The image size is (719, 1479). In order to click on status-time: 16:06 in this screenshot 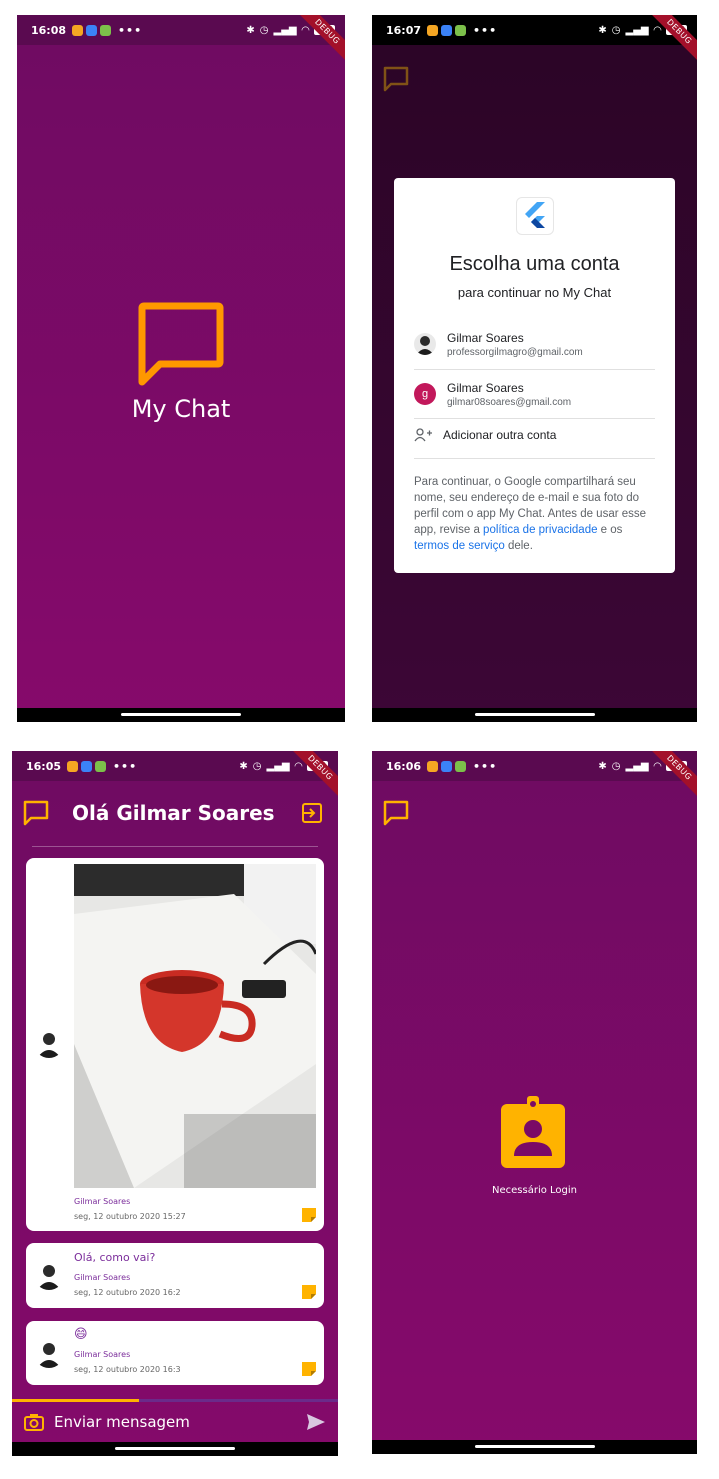, I will do `click(404, 766)`.